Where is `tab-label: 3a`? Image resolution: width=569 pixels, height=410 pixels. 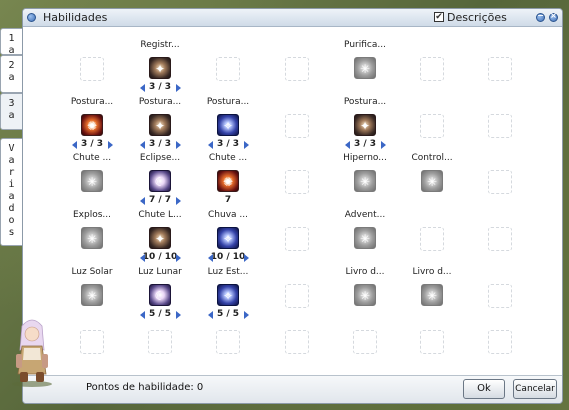
tab-label: 3a is located at coordinates (11, 109).